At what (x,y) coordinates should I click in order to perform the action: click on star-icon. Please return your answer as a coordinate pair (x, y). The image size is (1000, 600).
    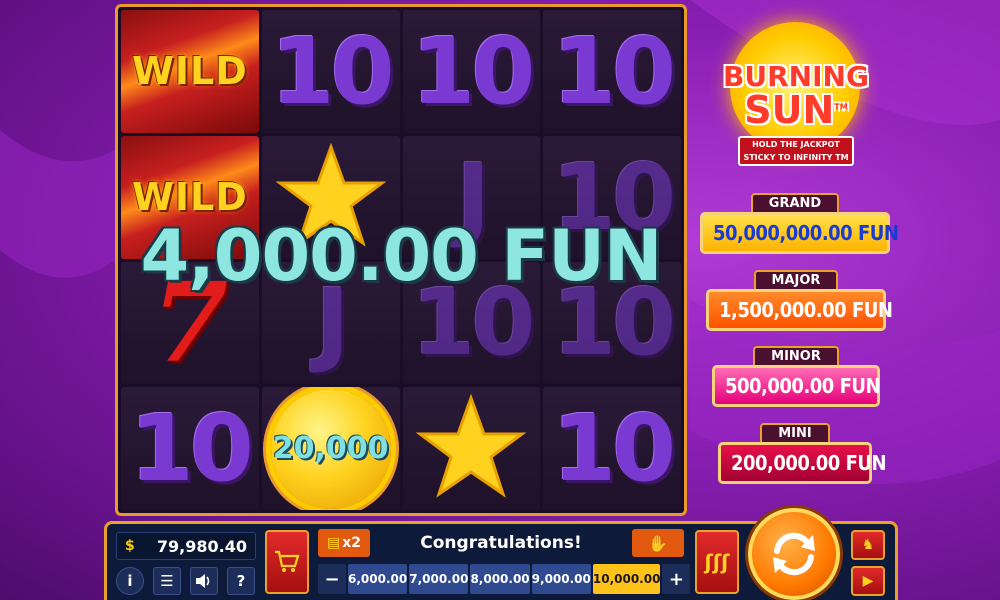
    Looking at the image, I should click on (471, 448).